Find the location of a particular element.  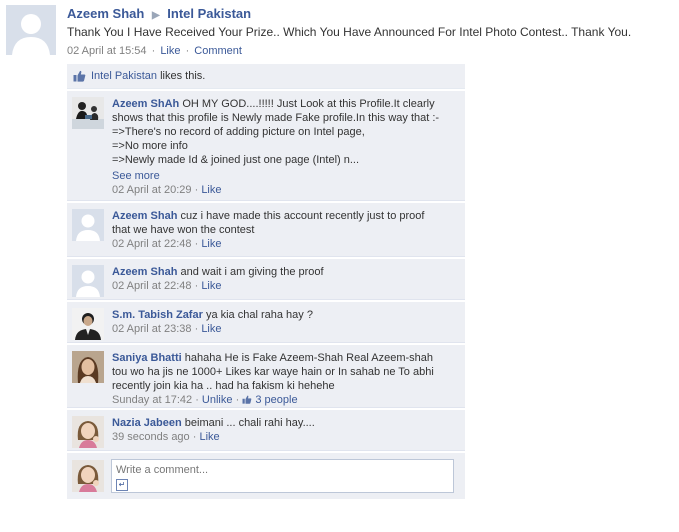

current-user-avatar is located at coordinates (88, 476).